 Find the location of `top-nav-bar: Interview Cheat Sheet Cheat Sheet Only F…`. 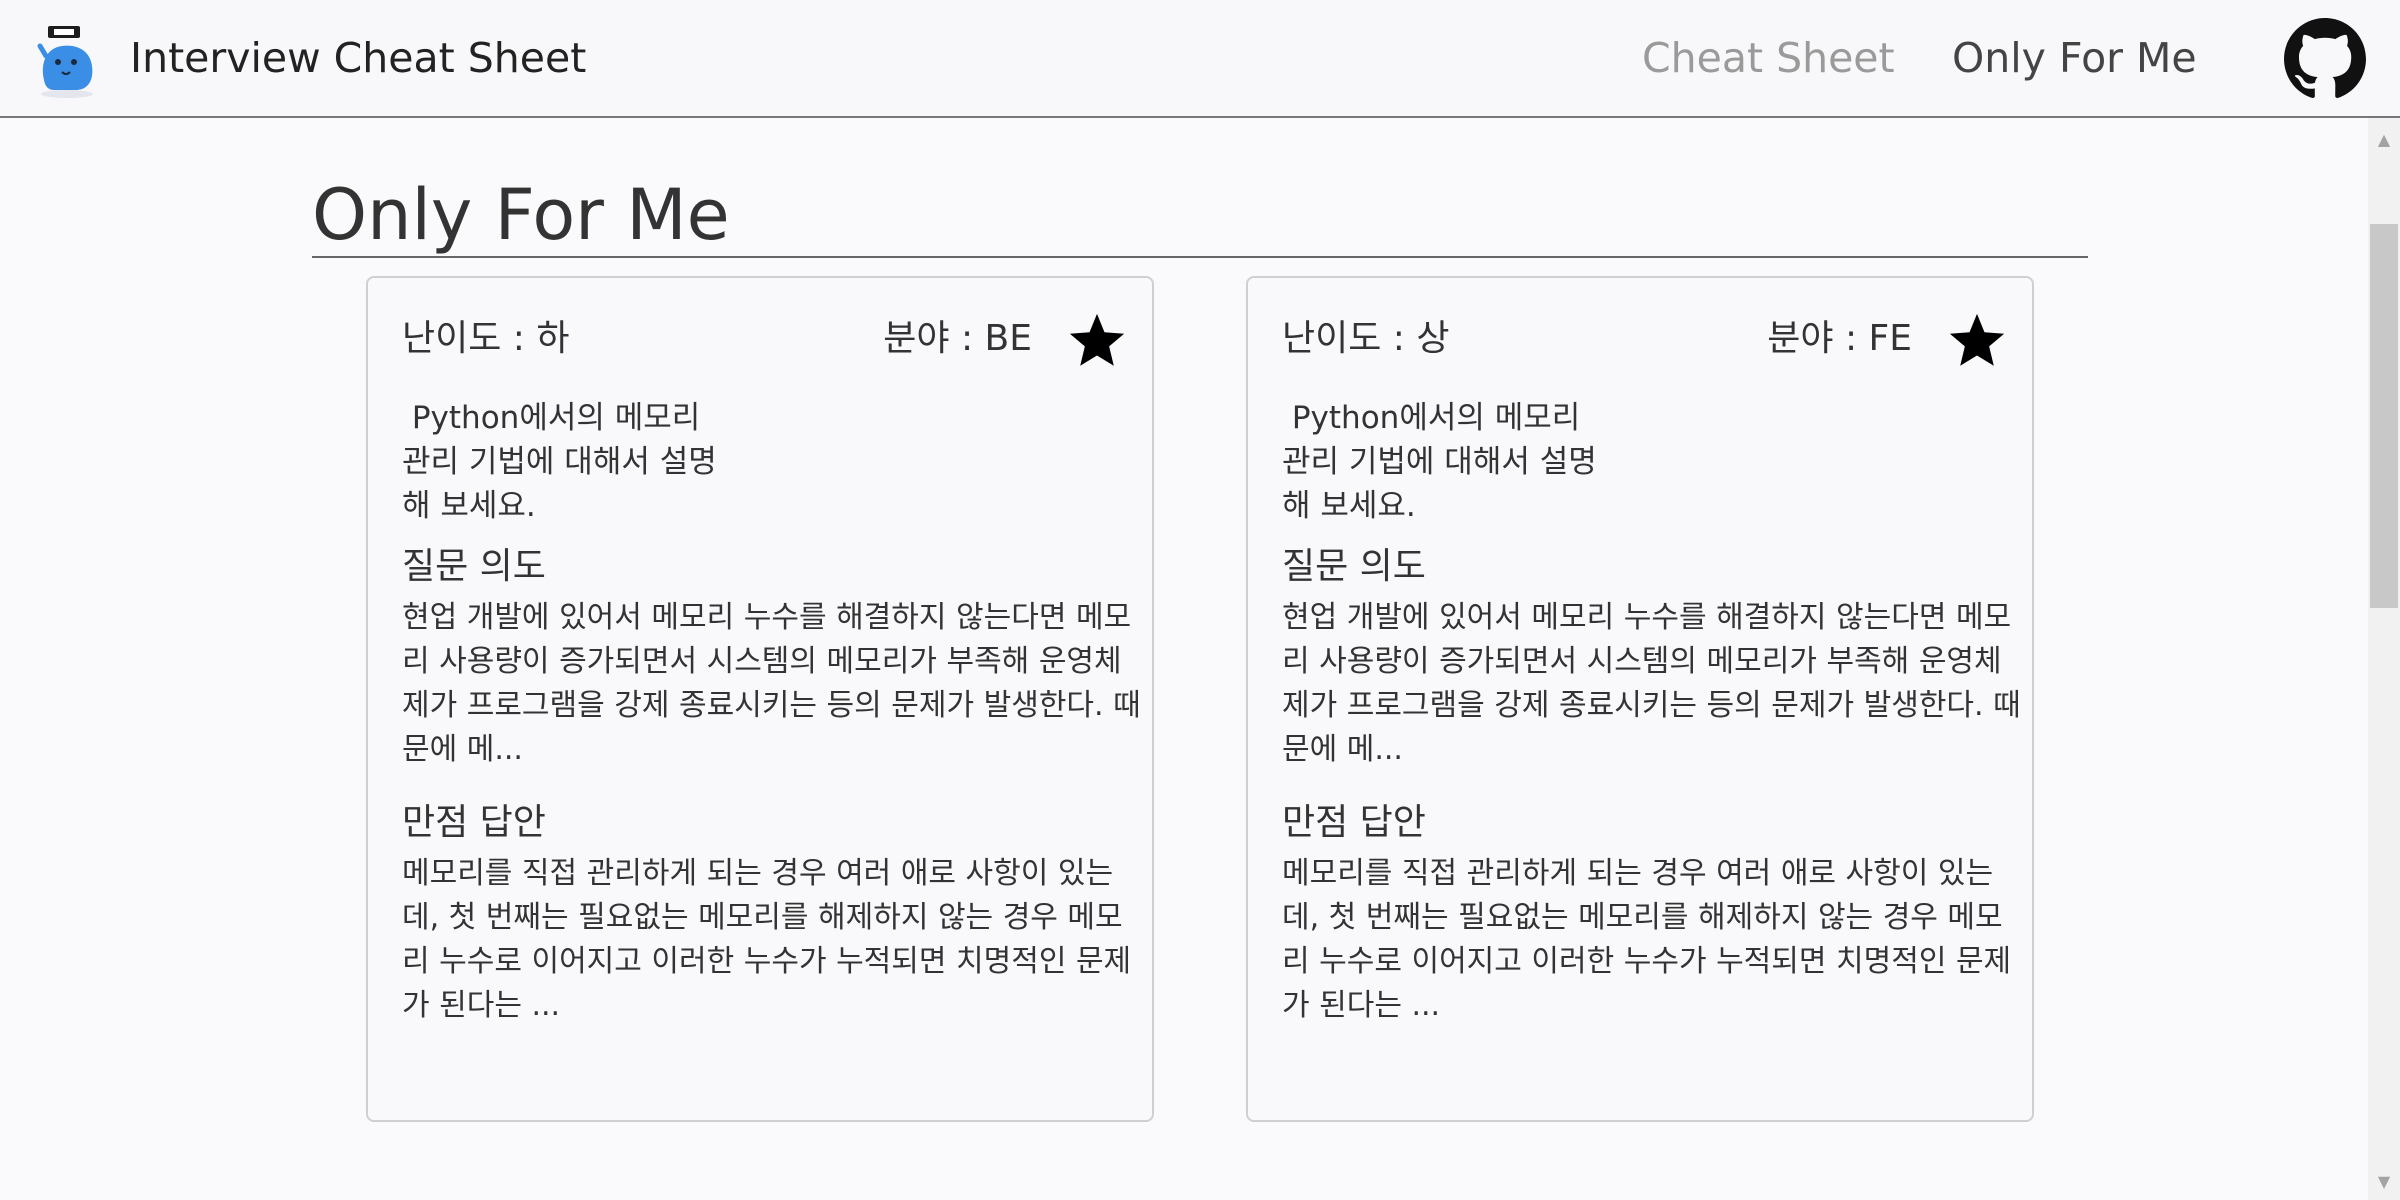

top-nav-bar: Interview Cheat Sheet Cheat Sheet Only F… is located at coordinates (1200, 59).